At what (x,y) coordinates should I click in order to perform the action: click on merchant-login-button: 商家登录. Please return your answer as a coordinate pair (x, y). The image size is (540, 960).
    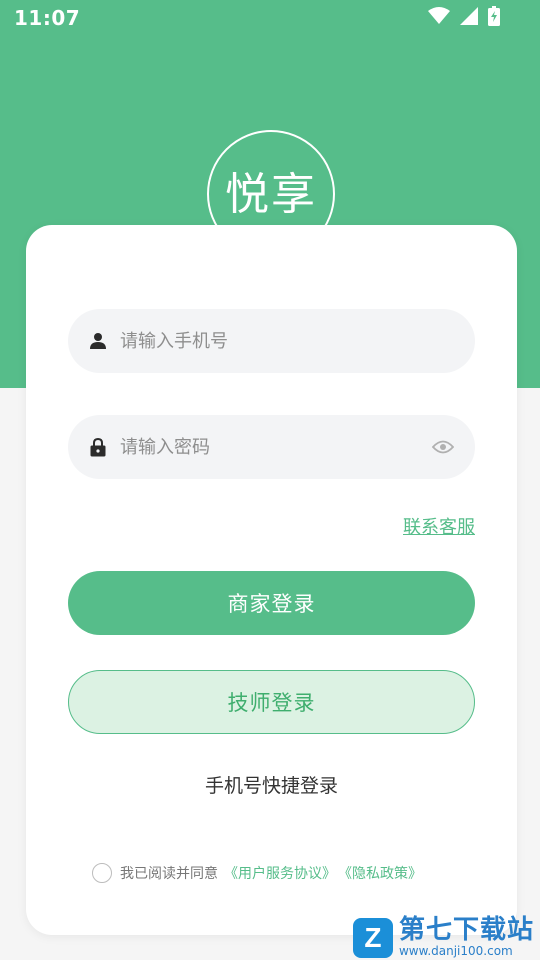
    Looking at the image, I should click on (271, 603).